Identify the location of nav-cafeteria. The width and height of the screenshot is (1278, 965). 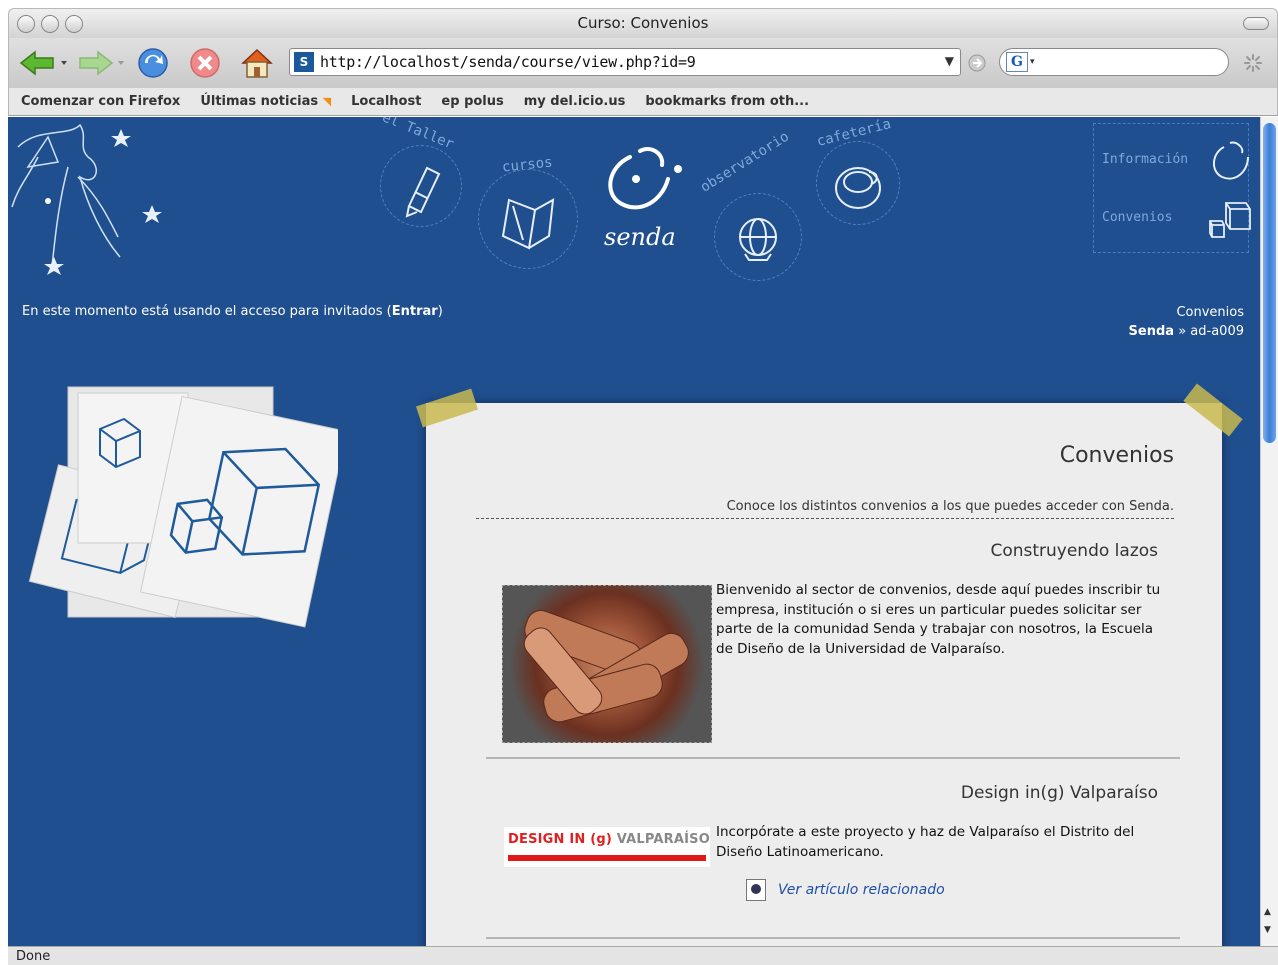
(858, 183).